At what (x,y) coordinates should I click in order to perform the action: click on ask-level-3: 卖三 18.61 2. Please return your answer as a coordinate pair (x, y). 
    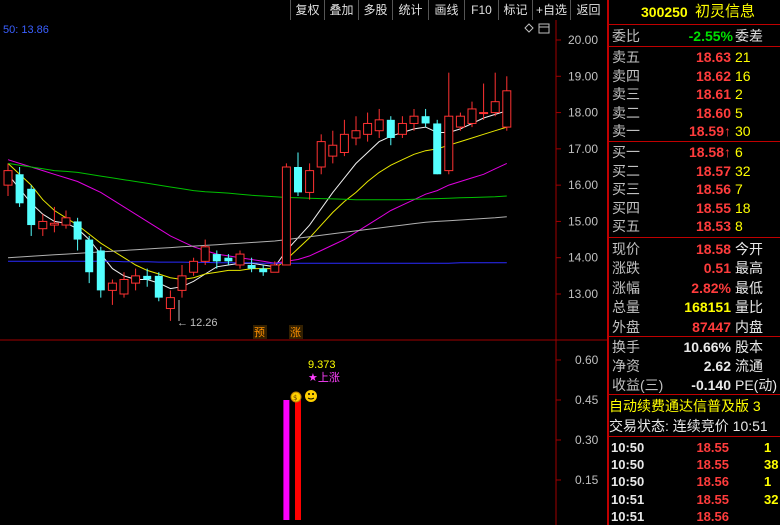
    Looking at the image, I should click on (694, 94).